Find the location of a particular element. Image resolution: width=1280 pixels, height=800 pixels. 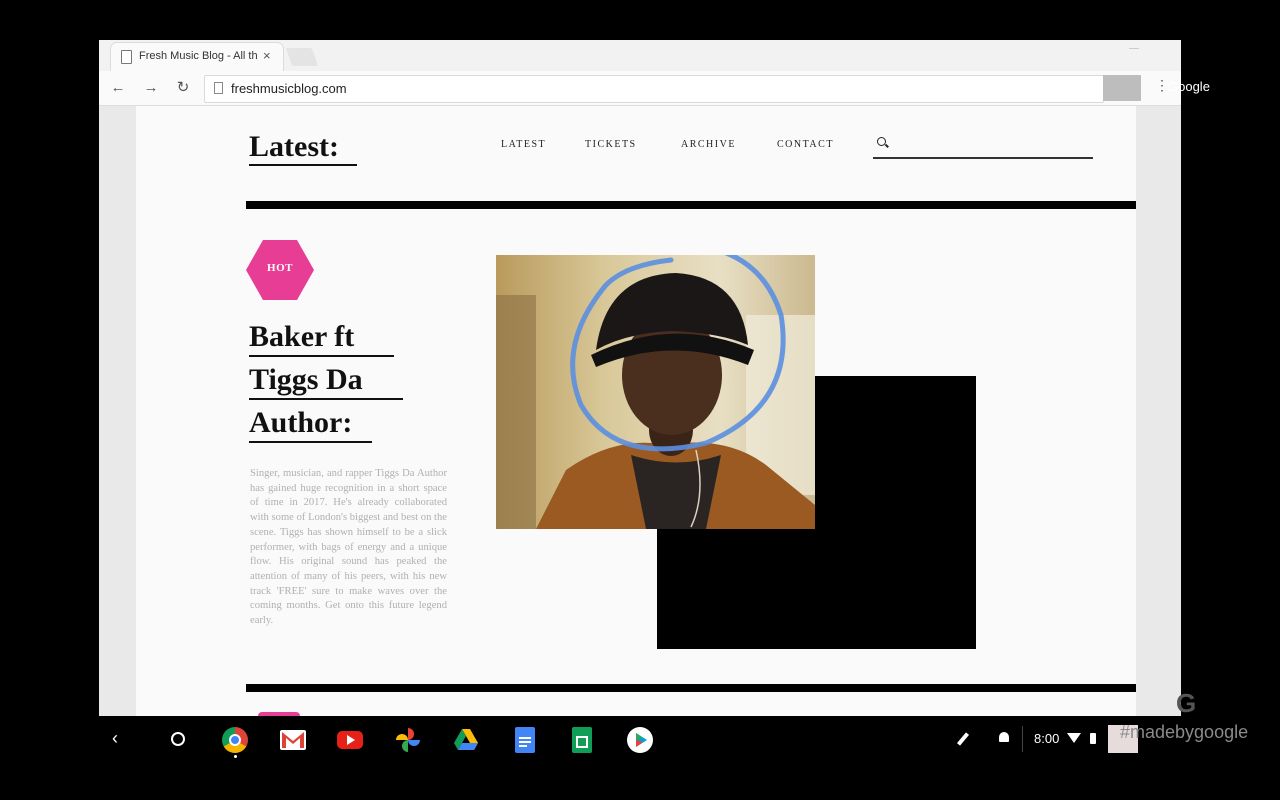

tab-strip: Fresh Music Blog - All th × is located at coordinates (640, 55).